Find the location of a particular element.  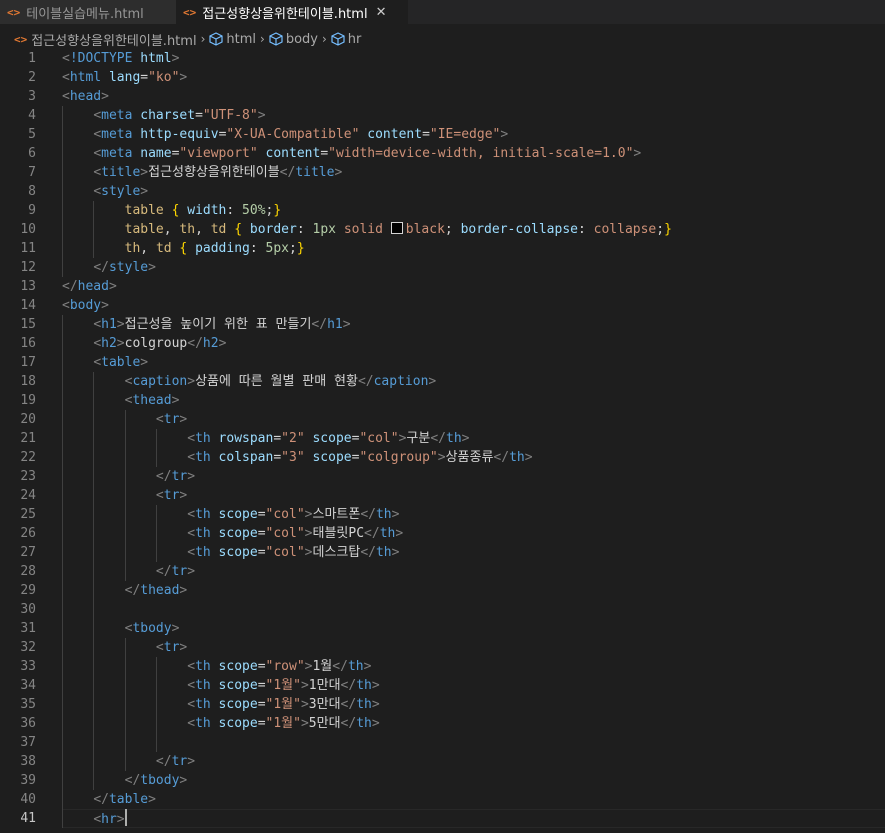

breadcrumb-item-body: body is located at coordinates (302, 39).